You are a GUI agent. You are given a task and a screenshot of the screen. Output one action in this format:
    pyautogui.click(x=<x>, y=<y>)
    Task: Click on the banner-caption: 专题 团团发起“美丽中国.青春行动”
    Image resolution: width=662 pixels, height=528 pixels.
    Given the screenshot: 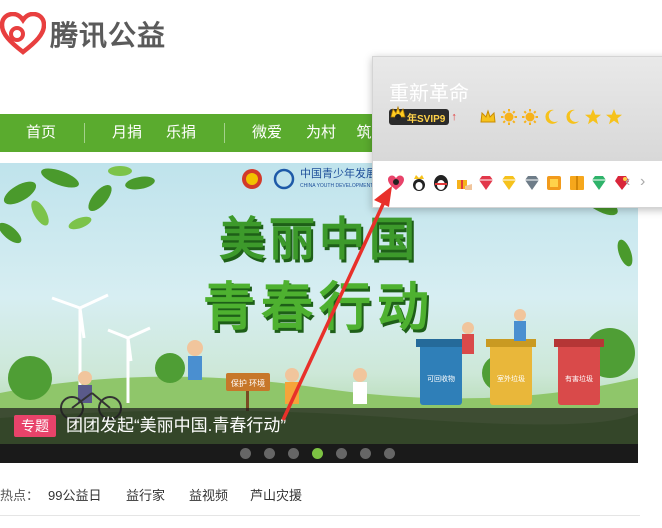 What is the action you would take?
    pyautogui.click(x=319, y=426)
    